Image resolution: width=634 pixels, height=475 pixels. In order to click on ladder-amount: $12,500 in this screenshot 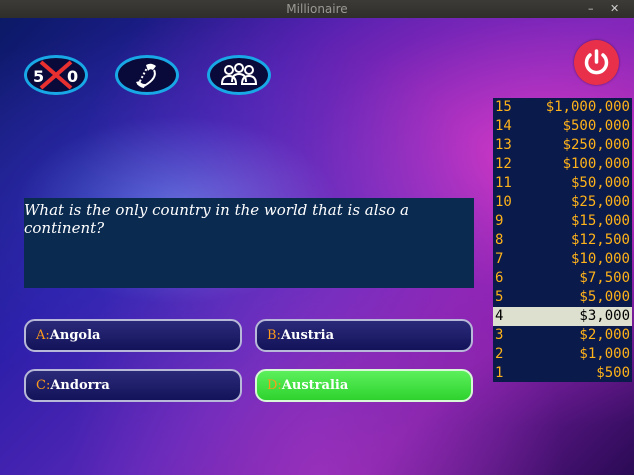, I will do `click(600, 240)`.